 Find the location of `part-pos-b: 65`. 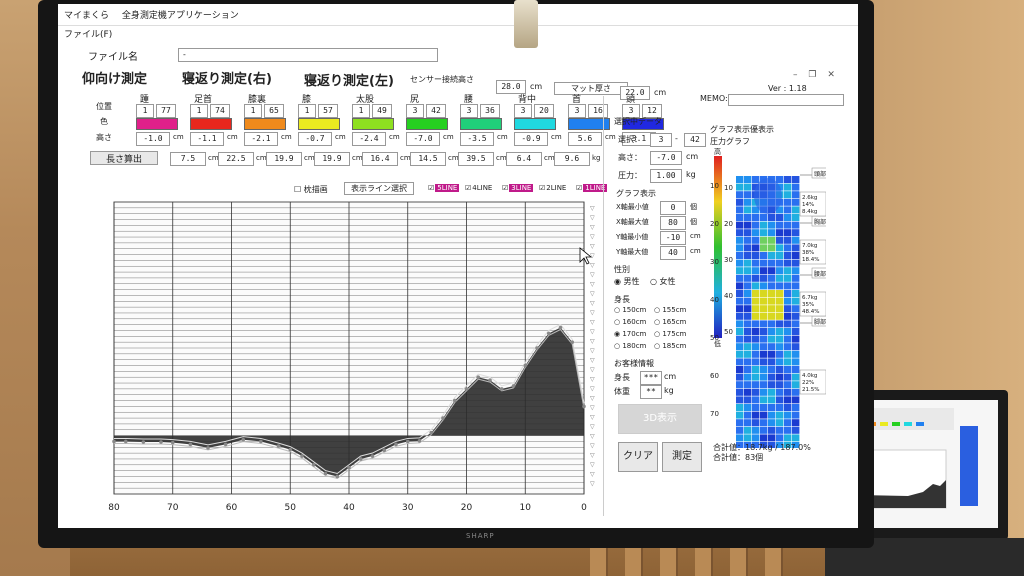

part-pos-b: 65 is located at coordinates (274, 111).